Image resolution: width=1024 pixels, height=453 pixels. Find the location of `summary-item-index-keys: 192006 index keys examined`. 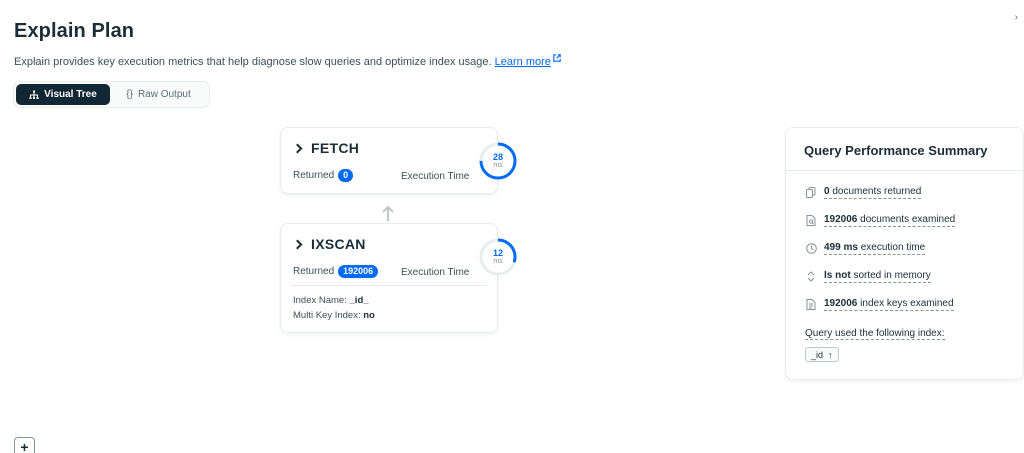

summary-item-index-keys: 192006 index keys examined is located at coordinates (879, 304).